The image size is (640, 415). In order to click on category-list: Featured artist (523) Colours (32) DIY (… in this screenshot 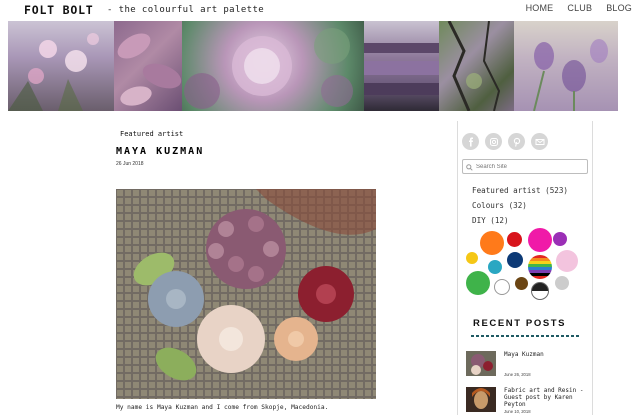, I will do `click(520, 205)`.